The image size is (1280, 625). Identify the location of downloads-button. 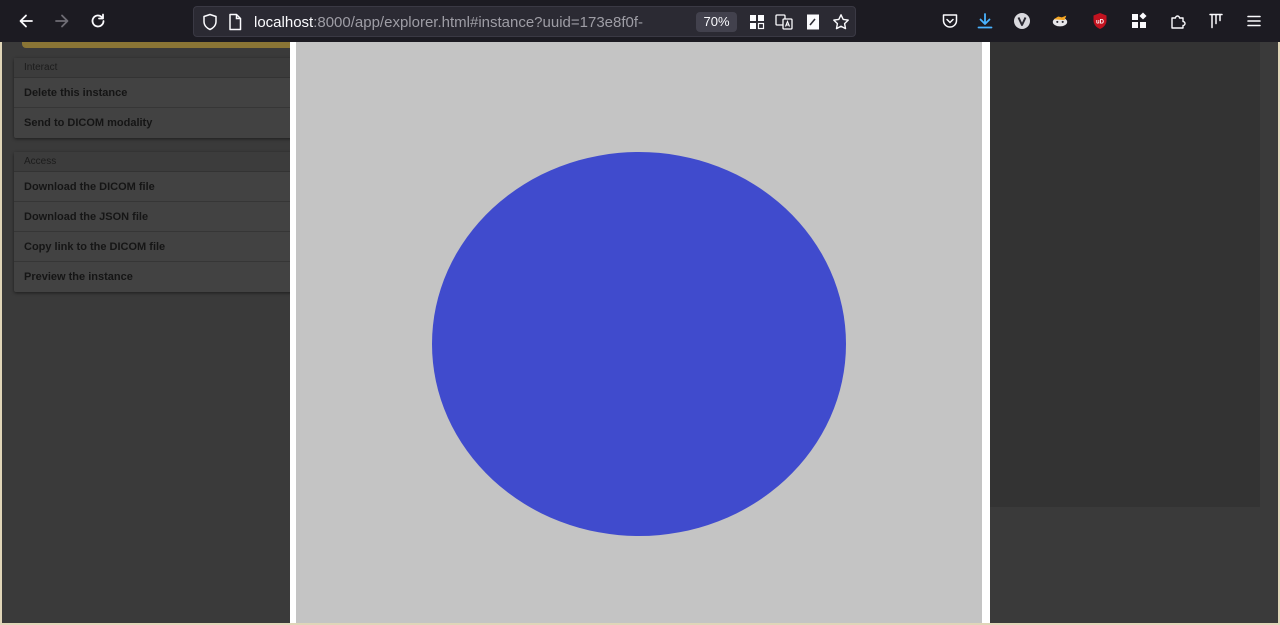
(985, 21).